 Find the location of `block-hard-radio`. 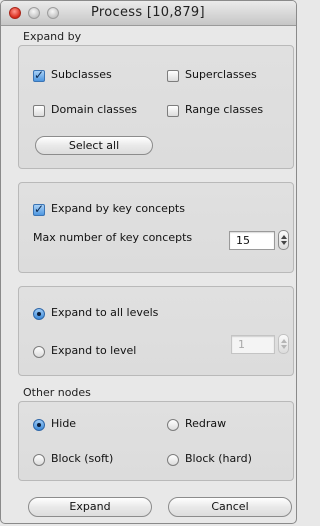

block-hard-radio is located at coordinates (173, 460).